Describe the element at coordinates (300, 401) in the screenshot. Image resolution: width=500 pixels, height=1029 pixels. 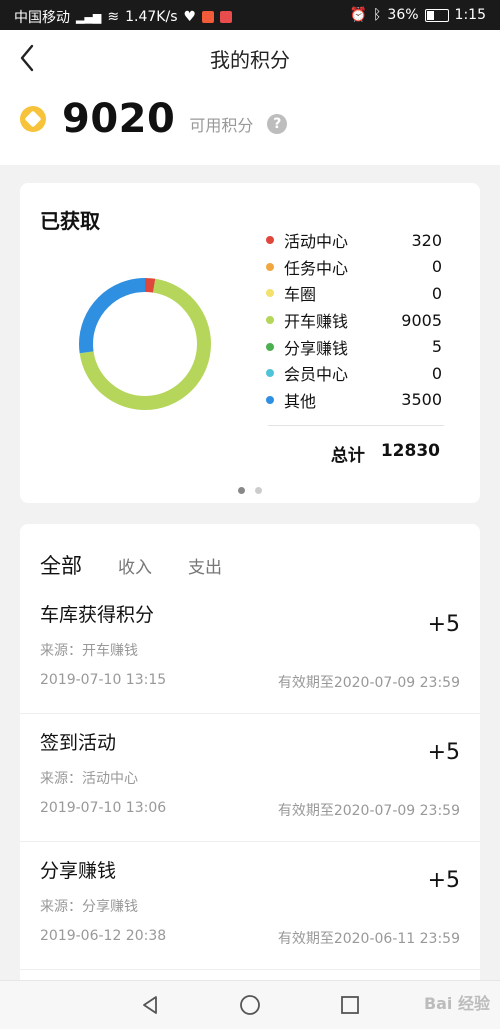
I see `legend-name: 其他` at that location.